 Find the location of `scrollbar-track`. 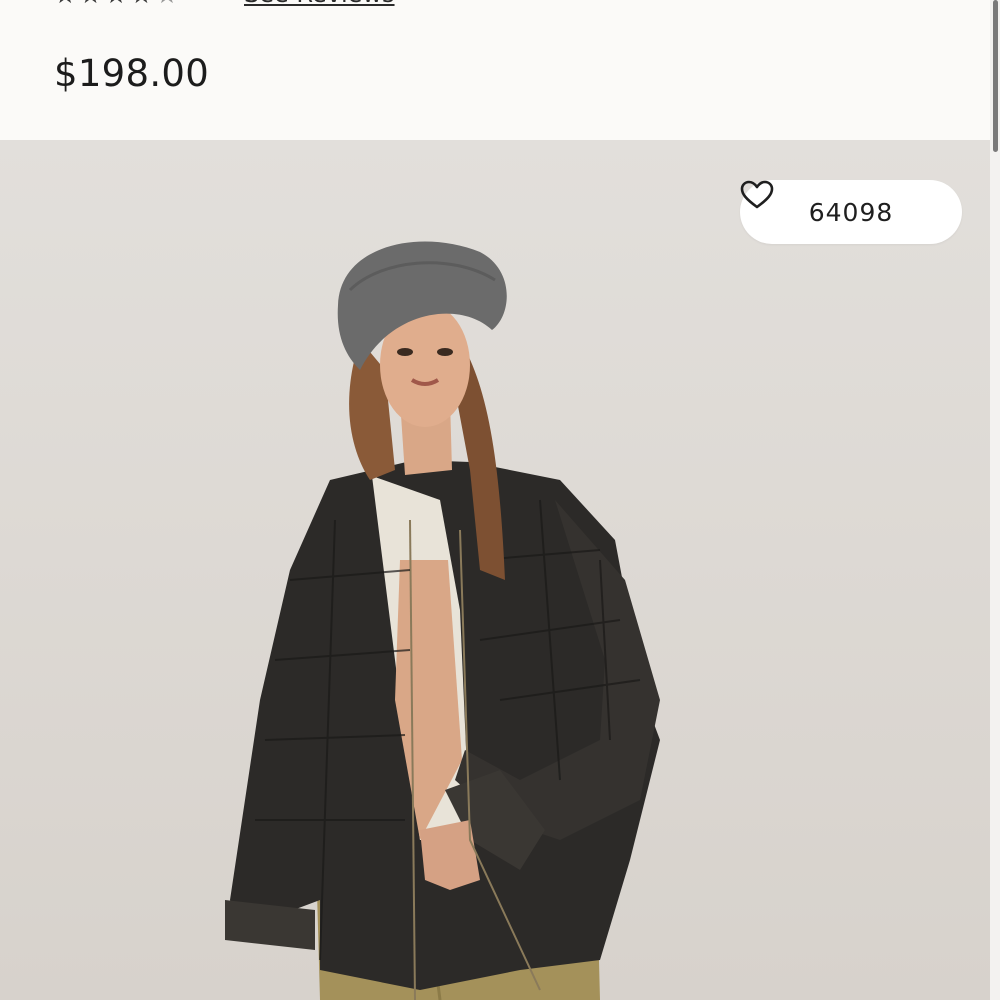

scrollbar-track is located at coordinates (995, 500).